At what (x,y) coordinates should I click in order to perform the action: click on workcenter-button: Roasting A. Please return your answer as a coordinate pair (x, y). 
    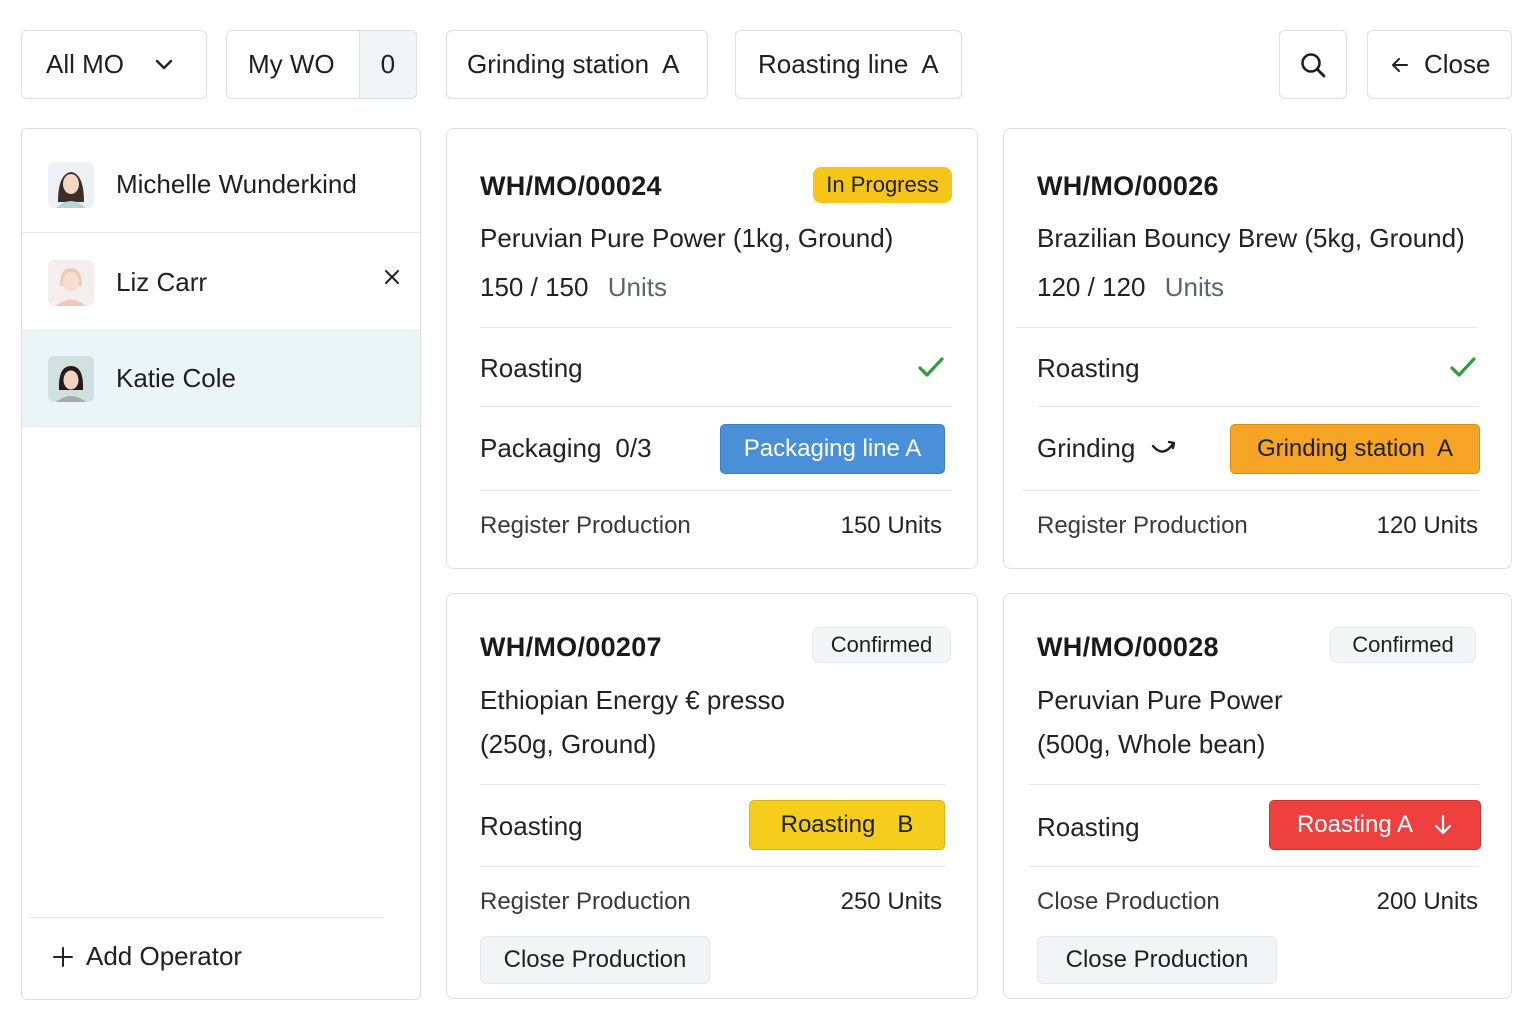
    Looking at the image, I should click on (1375, 825).